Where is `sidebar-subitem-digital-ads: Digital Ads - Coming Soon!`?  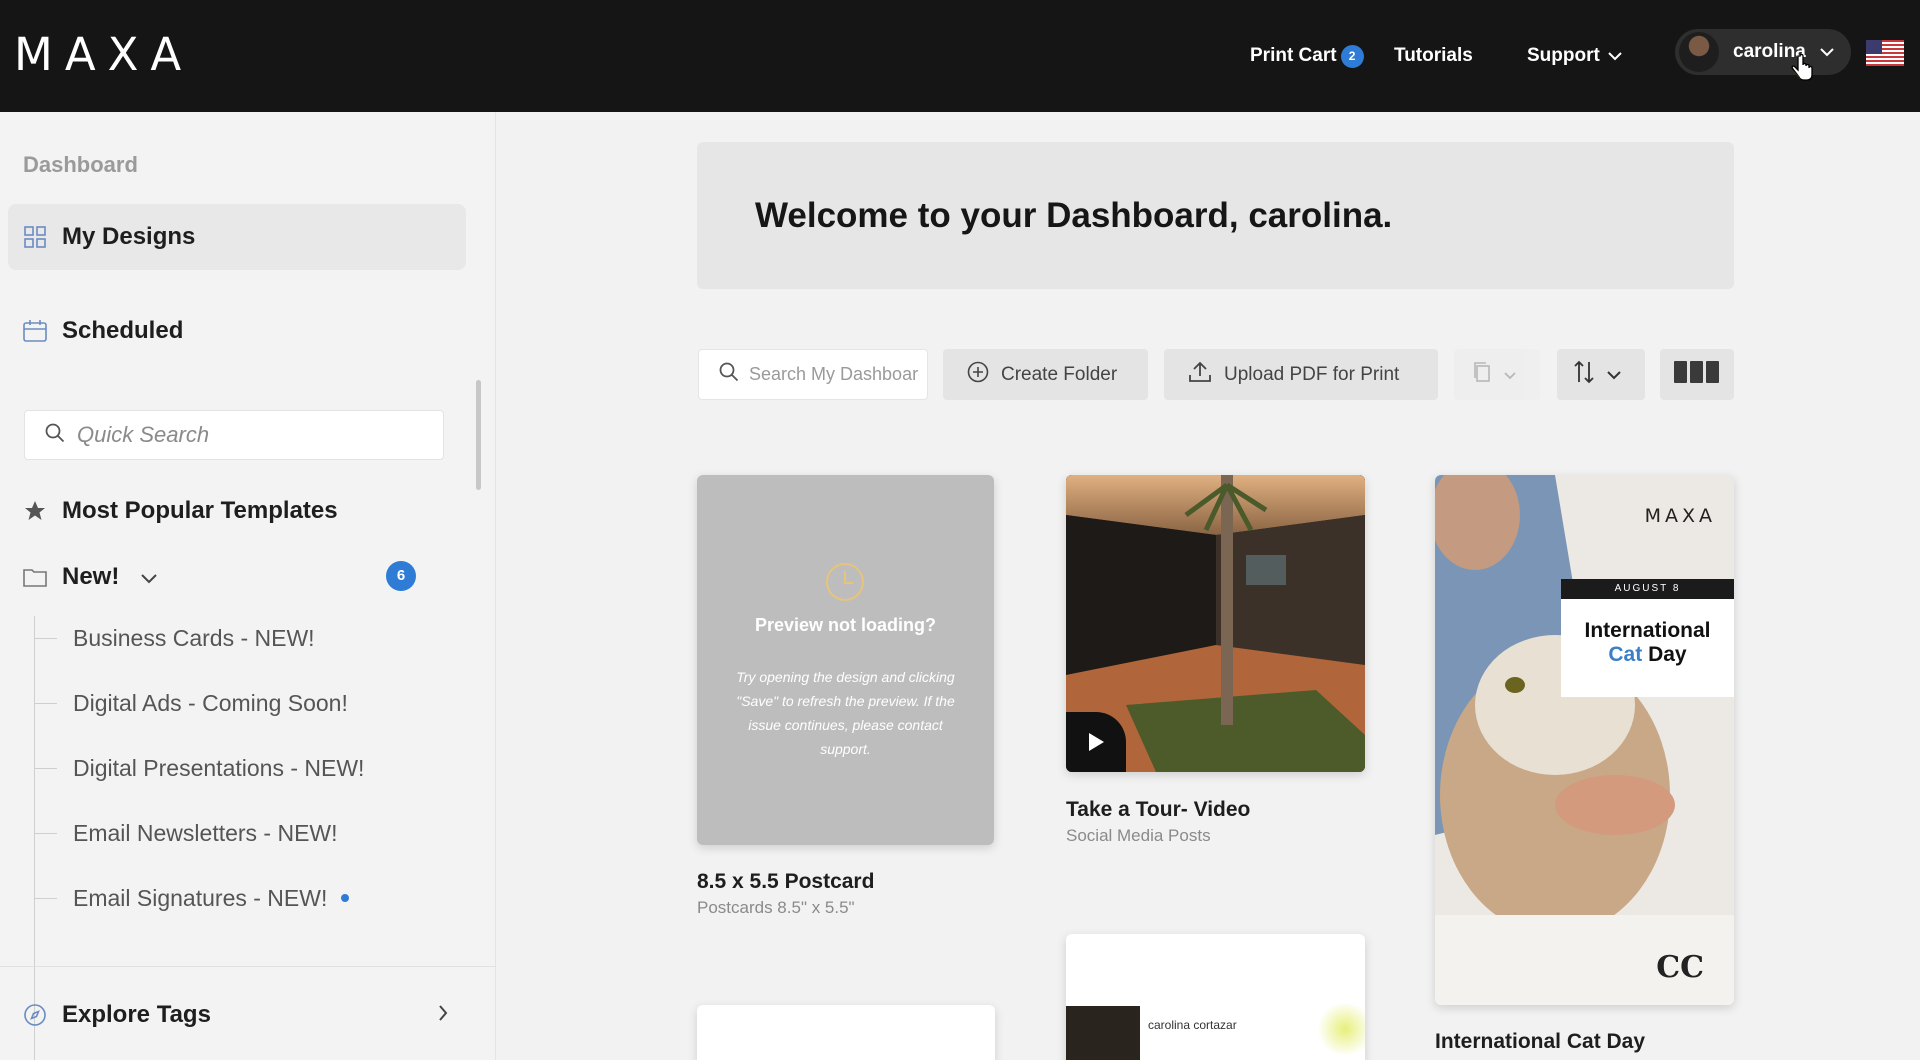 sidebar-subitem-digital-ads: Digital Ads - Coming Soon! is located at coordinates (255, 703).